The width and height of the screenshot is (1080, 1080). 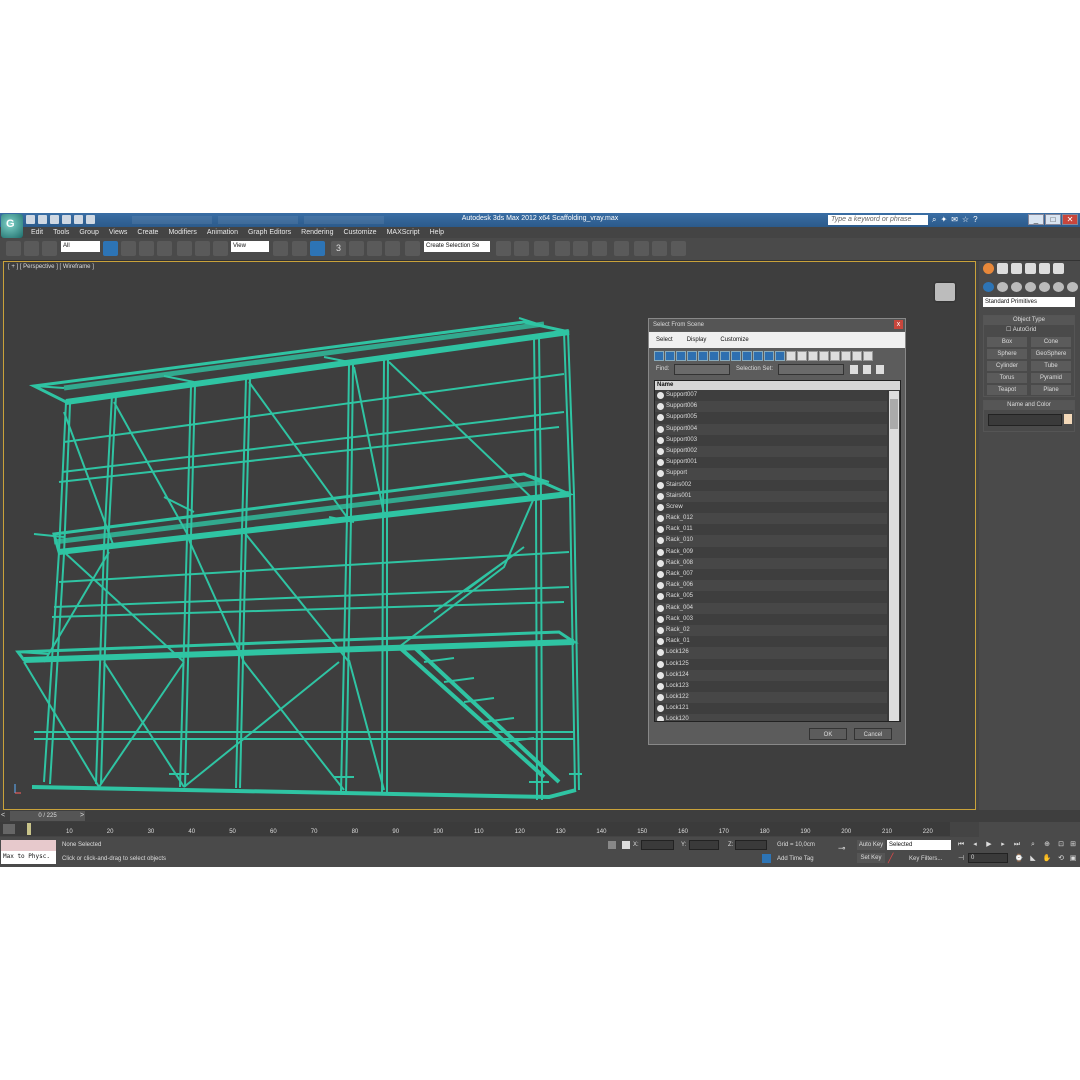 I want to click on list-item: Lock121, so click(x=771, y=709).